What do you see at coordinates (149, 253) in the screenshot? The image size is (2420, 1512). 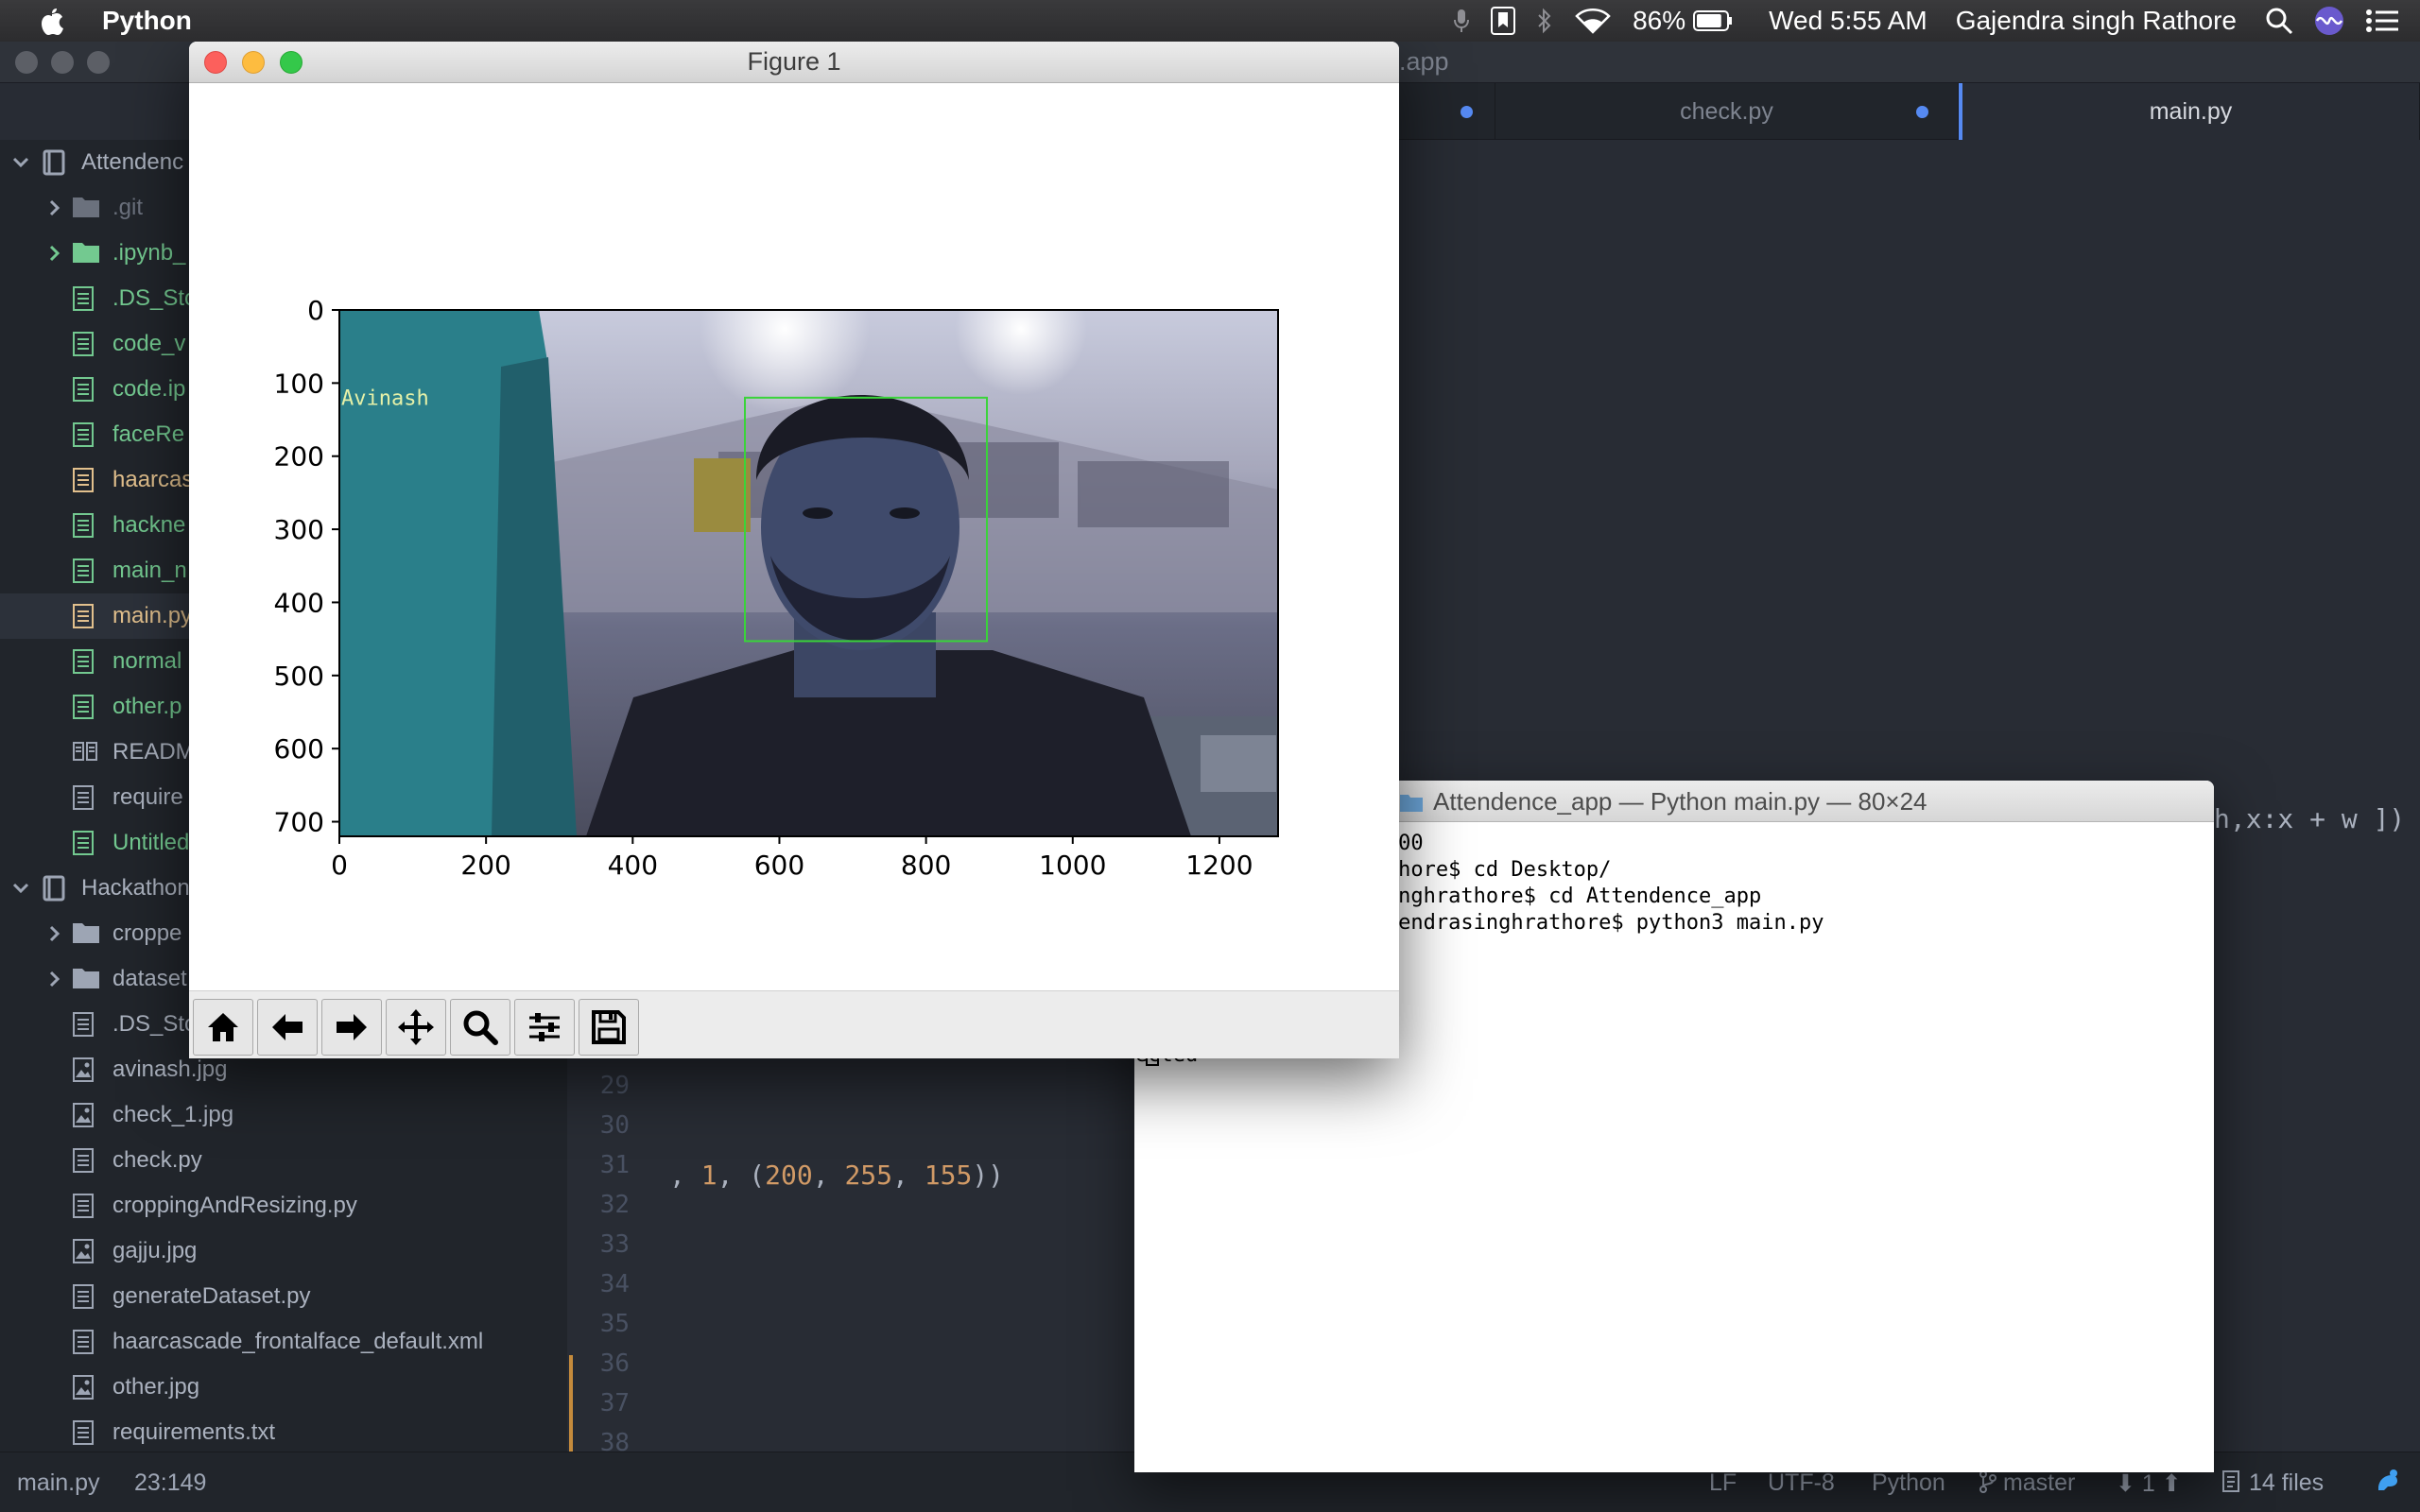 I see `tree-item-label: .ipynb_` at bounding box center [149, 253].